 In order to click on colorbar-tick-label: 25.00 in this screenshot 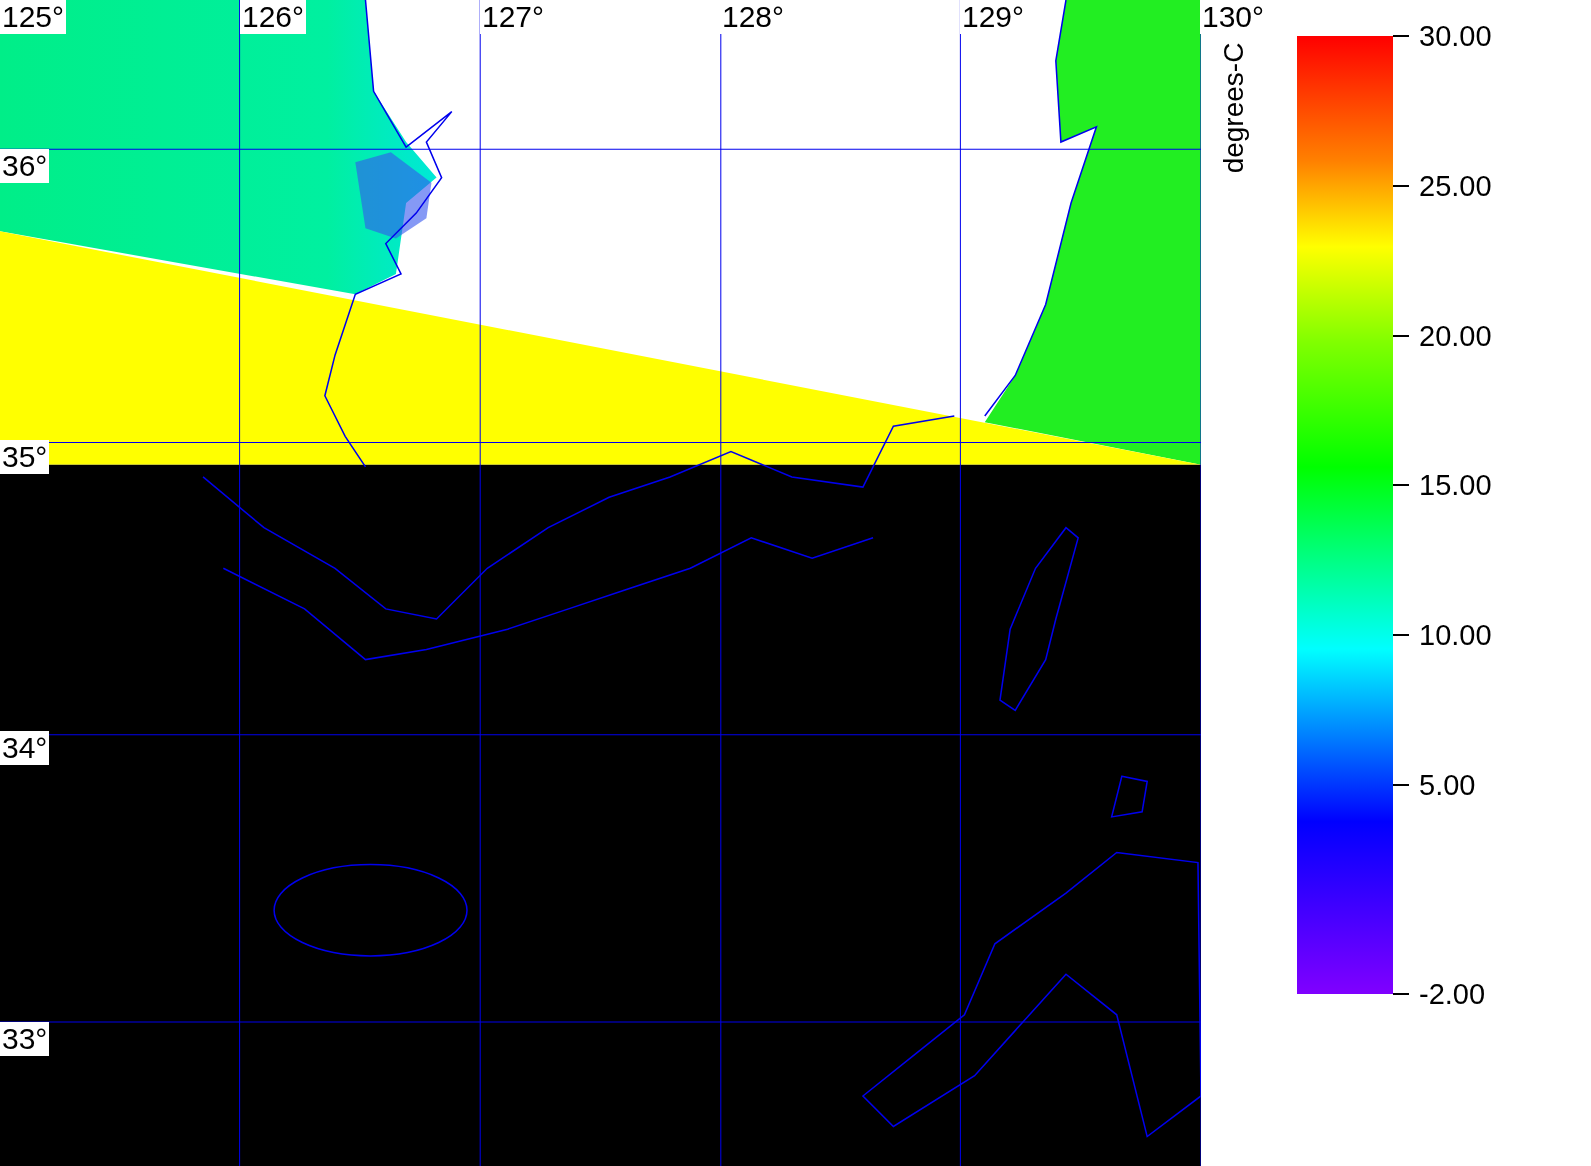, I will do `click(1455, 185)`.